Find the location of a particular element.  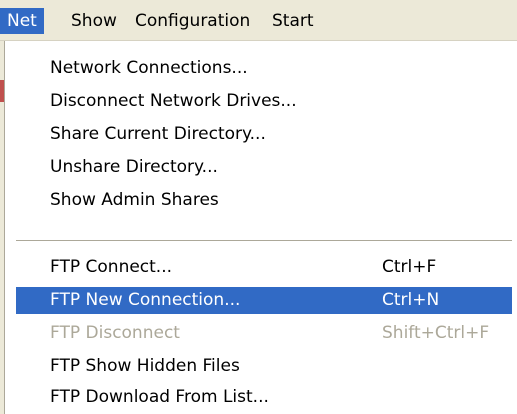

menu-item-shortcut: Shift+Ctrl+F is located at coordinates (436, 333).